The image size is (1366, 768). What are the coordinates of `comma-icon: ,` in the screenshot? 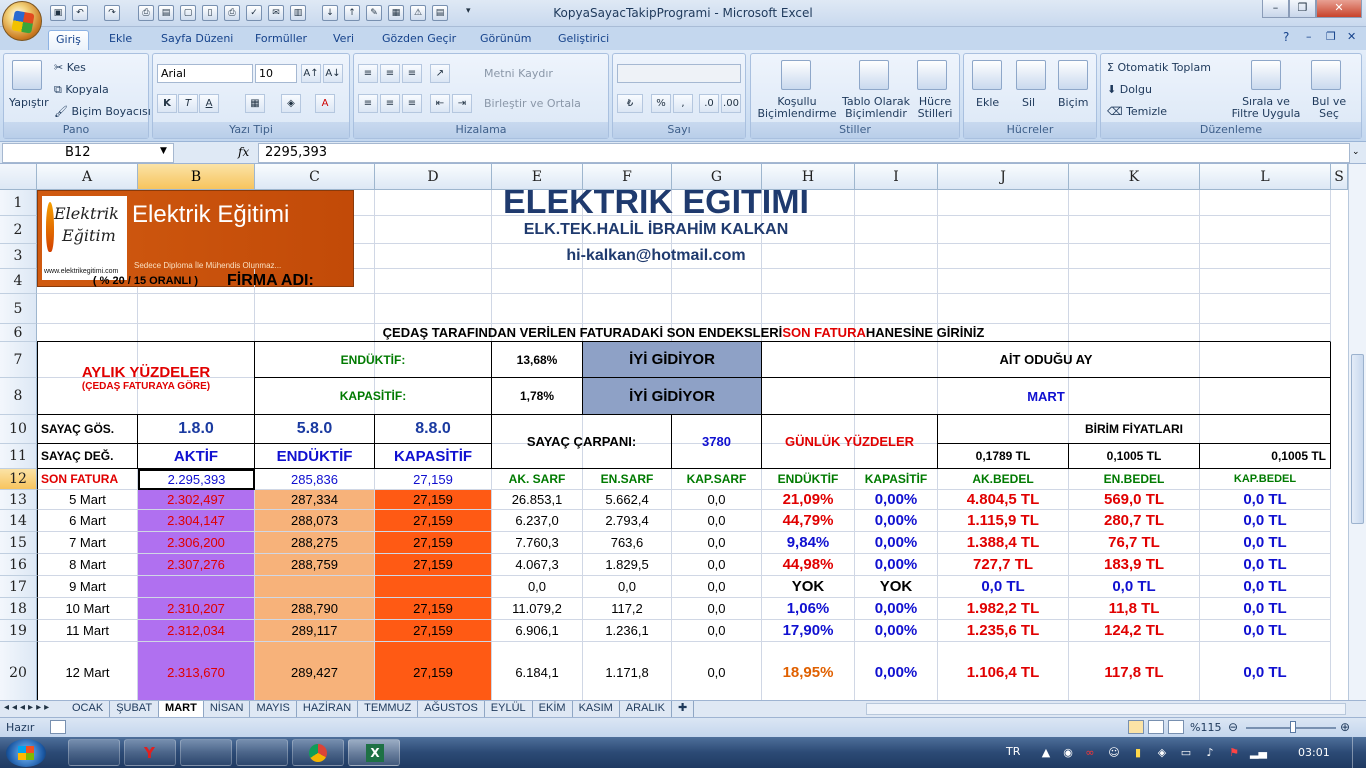 It's located at (683, 103).